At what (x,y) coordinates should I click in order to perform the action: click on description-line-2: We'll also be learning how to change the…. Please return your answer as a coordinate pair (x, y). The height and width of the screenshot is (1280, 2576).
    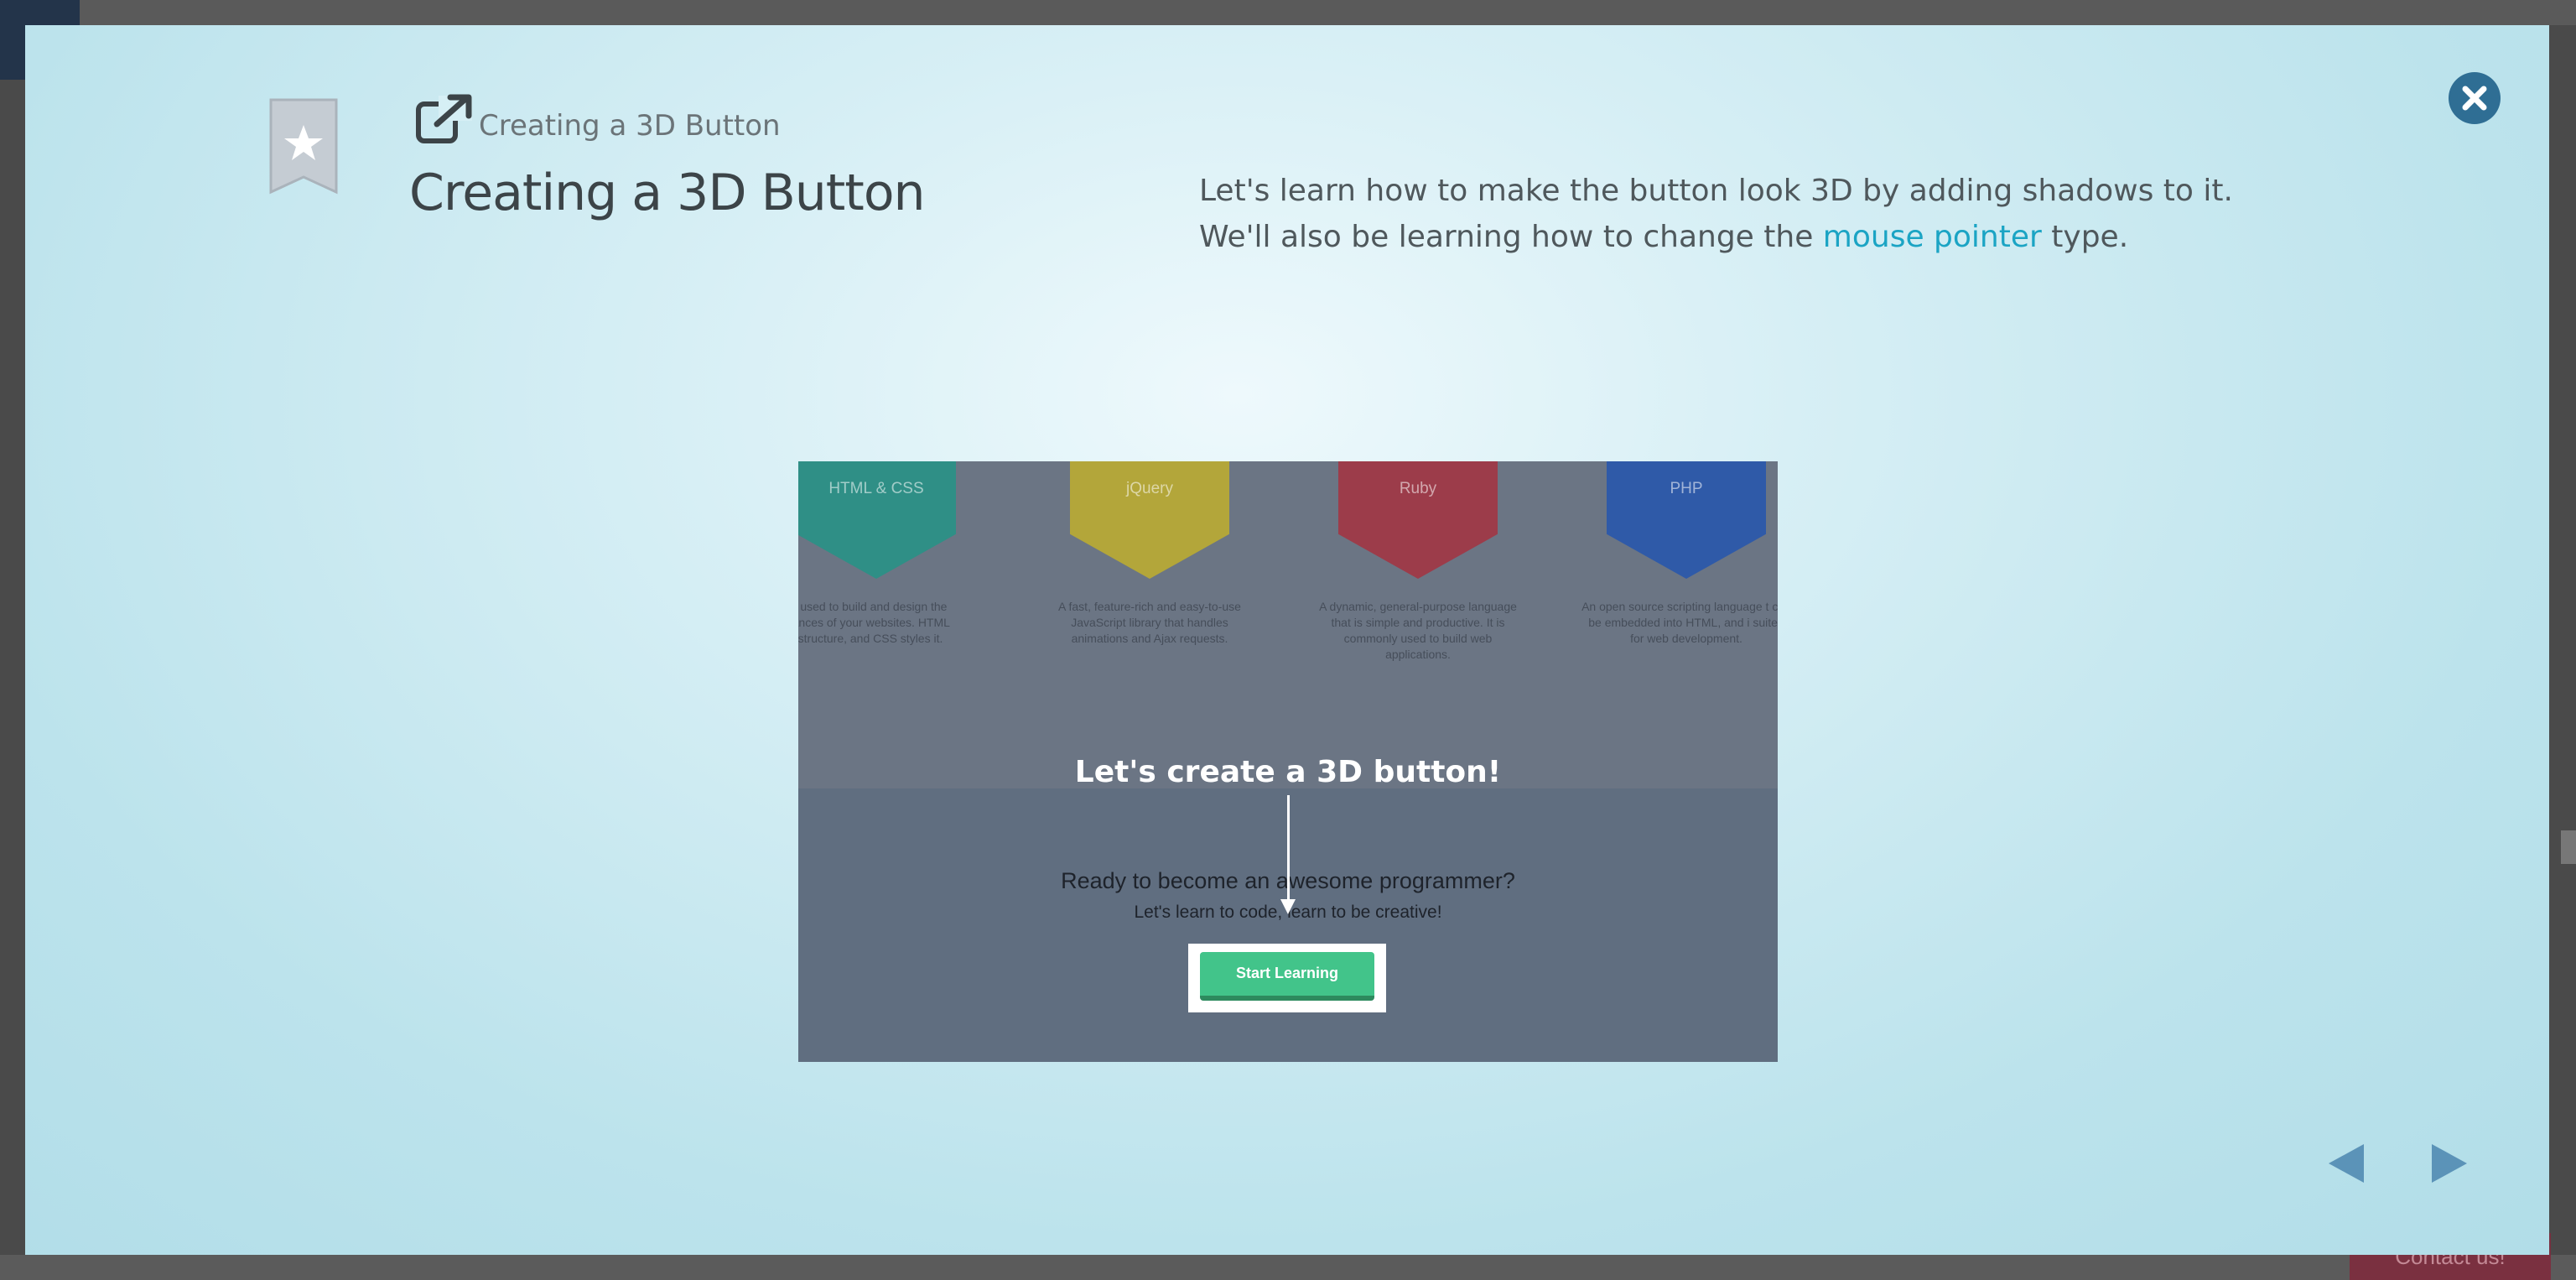
    Looking at the image, I should click on (1744, 237).